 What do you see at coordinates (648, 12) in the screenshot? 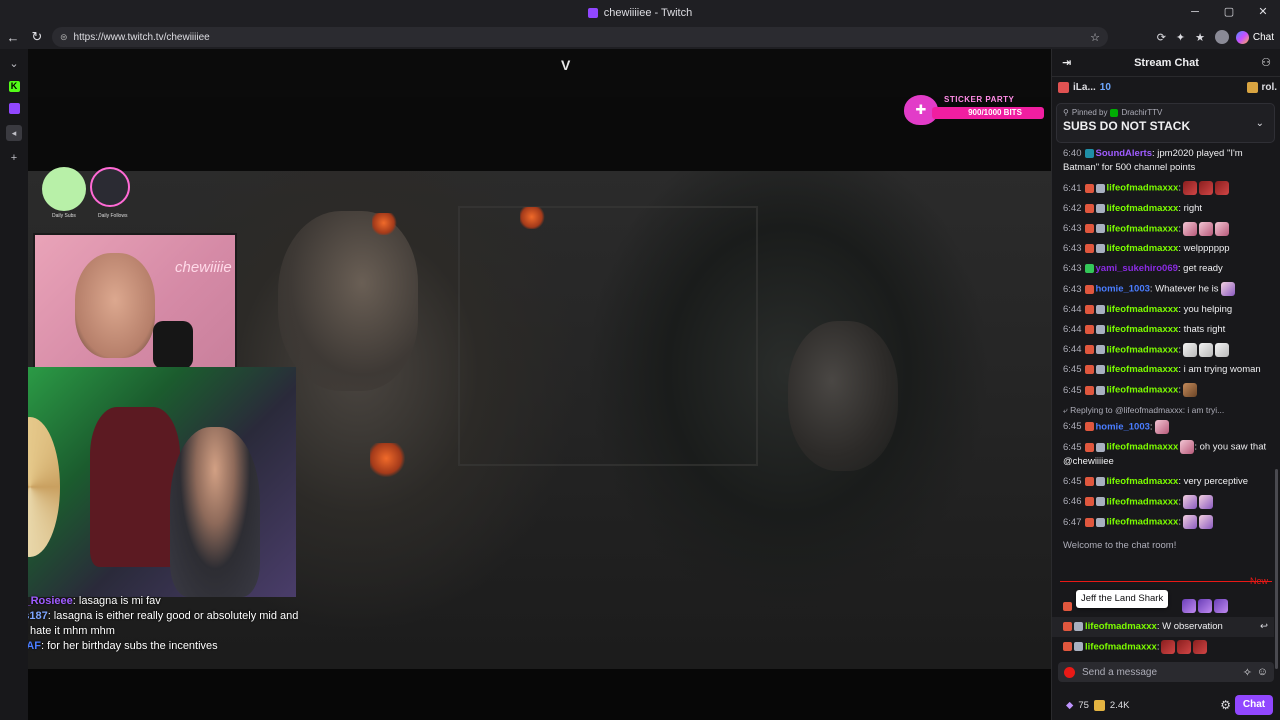
I see `window-title: chewiiiiee - Twitch` at bounding box center [648, 12].